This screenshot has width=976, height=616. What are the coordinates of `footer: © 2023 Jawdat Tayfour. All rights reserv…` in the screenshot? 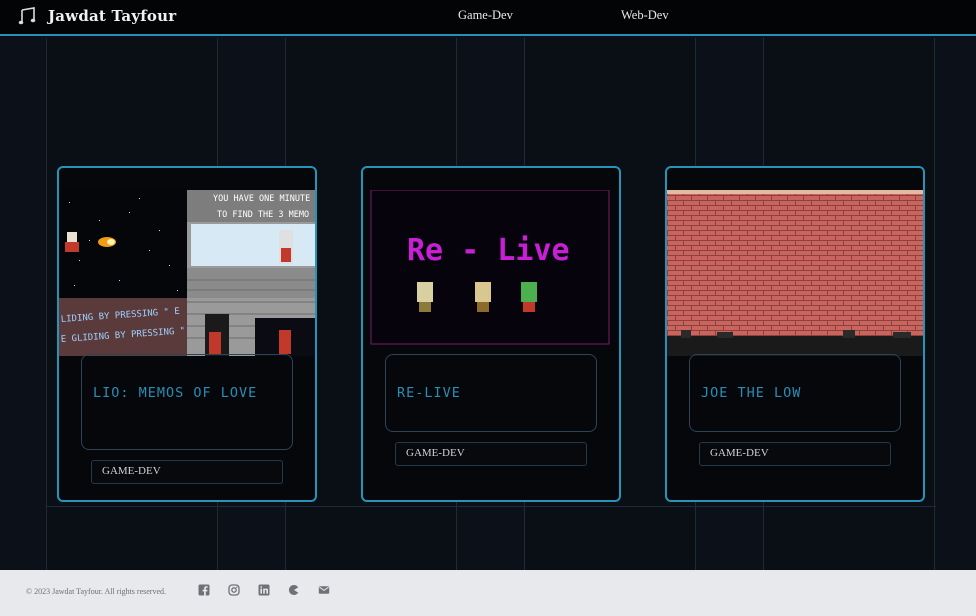 It's located at (488, 593).